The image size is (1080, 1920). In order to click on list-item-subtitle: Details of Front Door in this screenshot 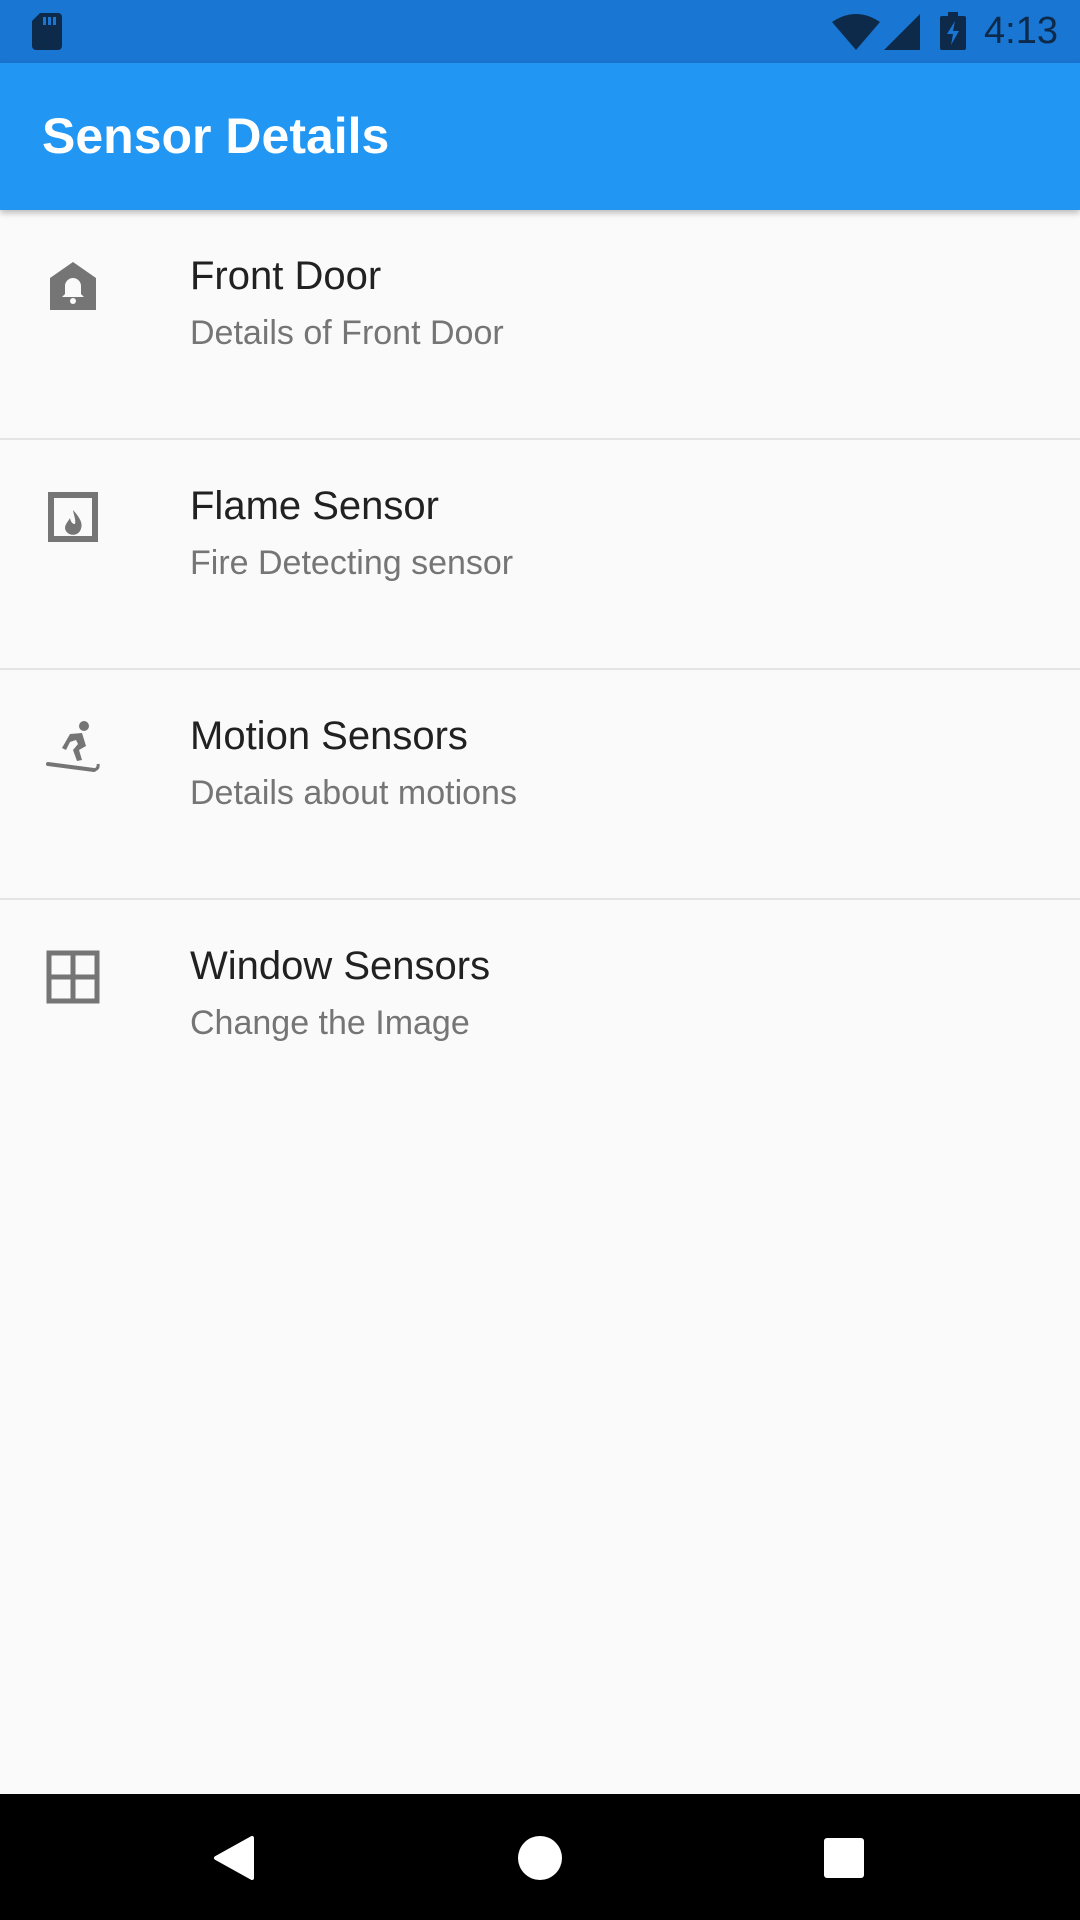, I will do `click(347, 333)`.